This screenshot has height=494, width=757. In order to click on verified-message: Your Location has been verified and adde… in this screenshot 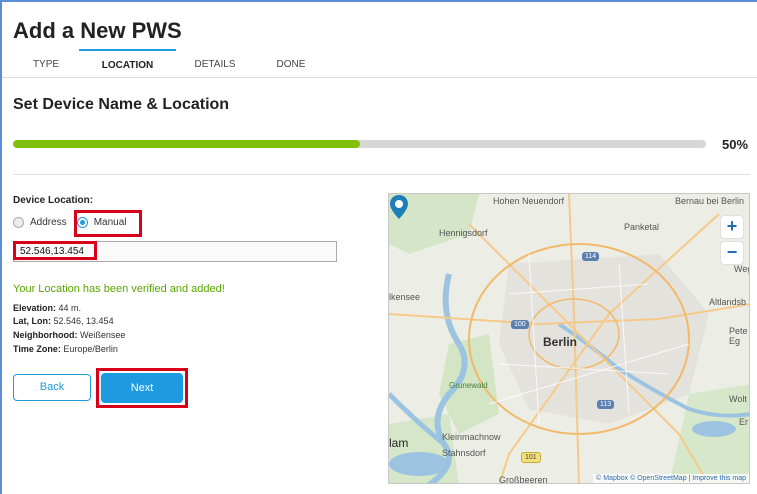, I will do `click(119, 289)`.